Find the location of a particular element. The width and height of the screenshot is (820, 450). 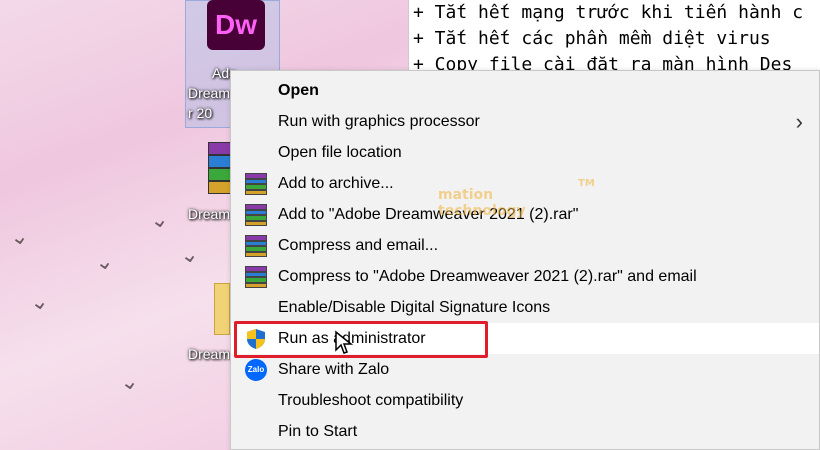

menu-item-digital-signature-icons: Enable/Disable Digital Signature Icons is located at coordinates (525, 307).